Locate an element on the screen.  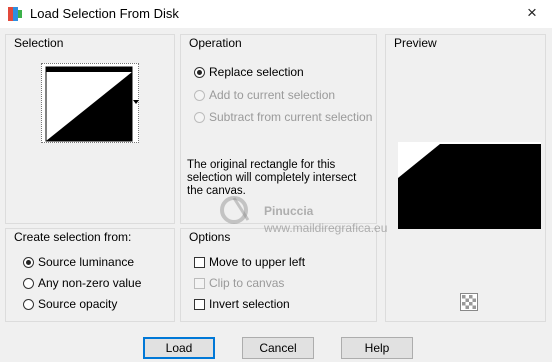
watermark-url: www.maildiregrafica.eu is located at coordinates (326, 228).